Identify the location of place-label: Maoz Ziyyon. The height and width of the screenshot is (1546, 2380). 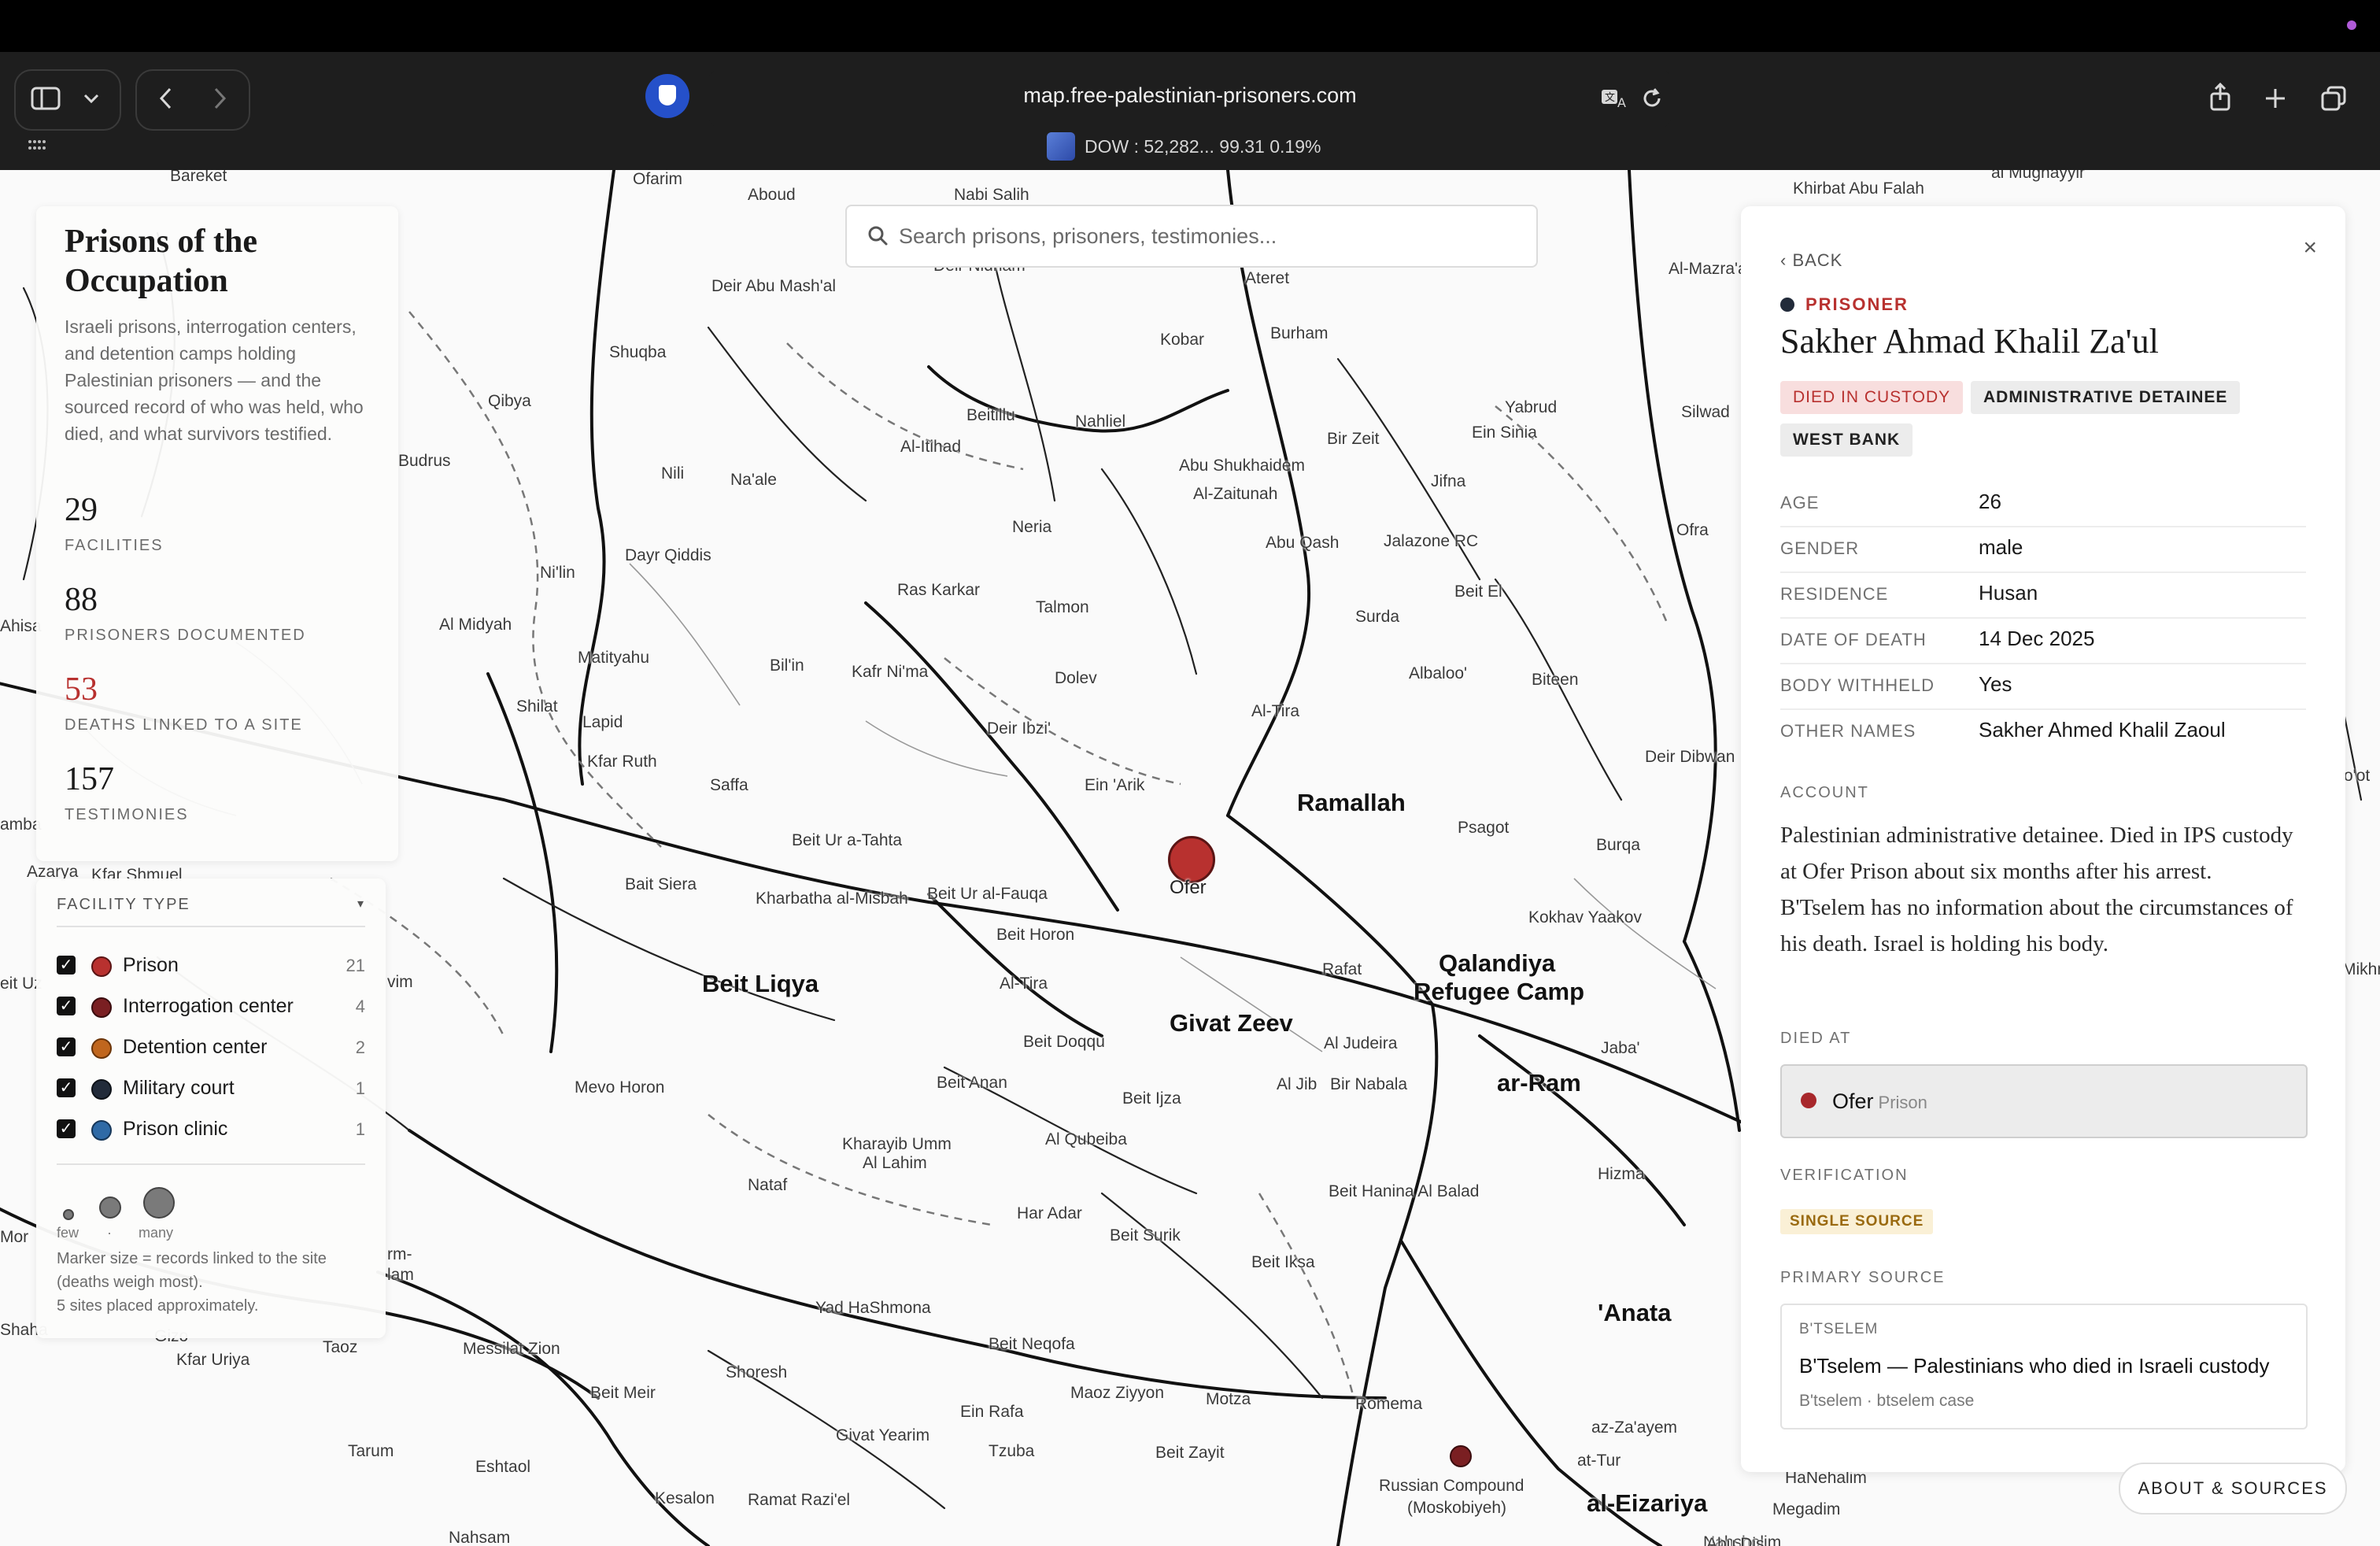
(1117, 1393).